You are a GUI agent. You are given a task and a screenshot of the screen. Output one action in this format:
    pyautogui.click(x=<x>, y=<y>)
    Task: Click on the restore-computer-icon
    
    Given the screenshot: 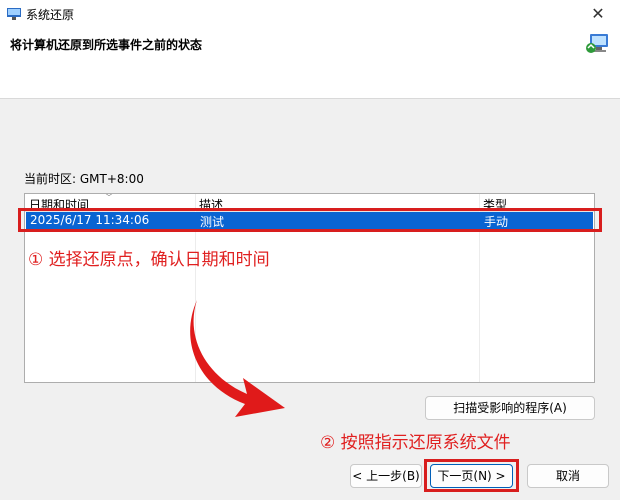 What is the action you would take?
    pyautogui.click(x=597, y=43)
    